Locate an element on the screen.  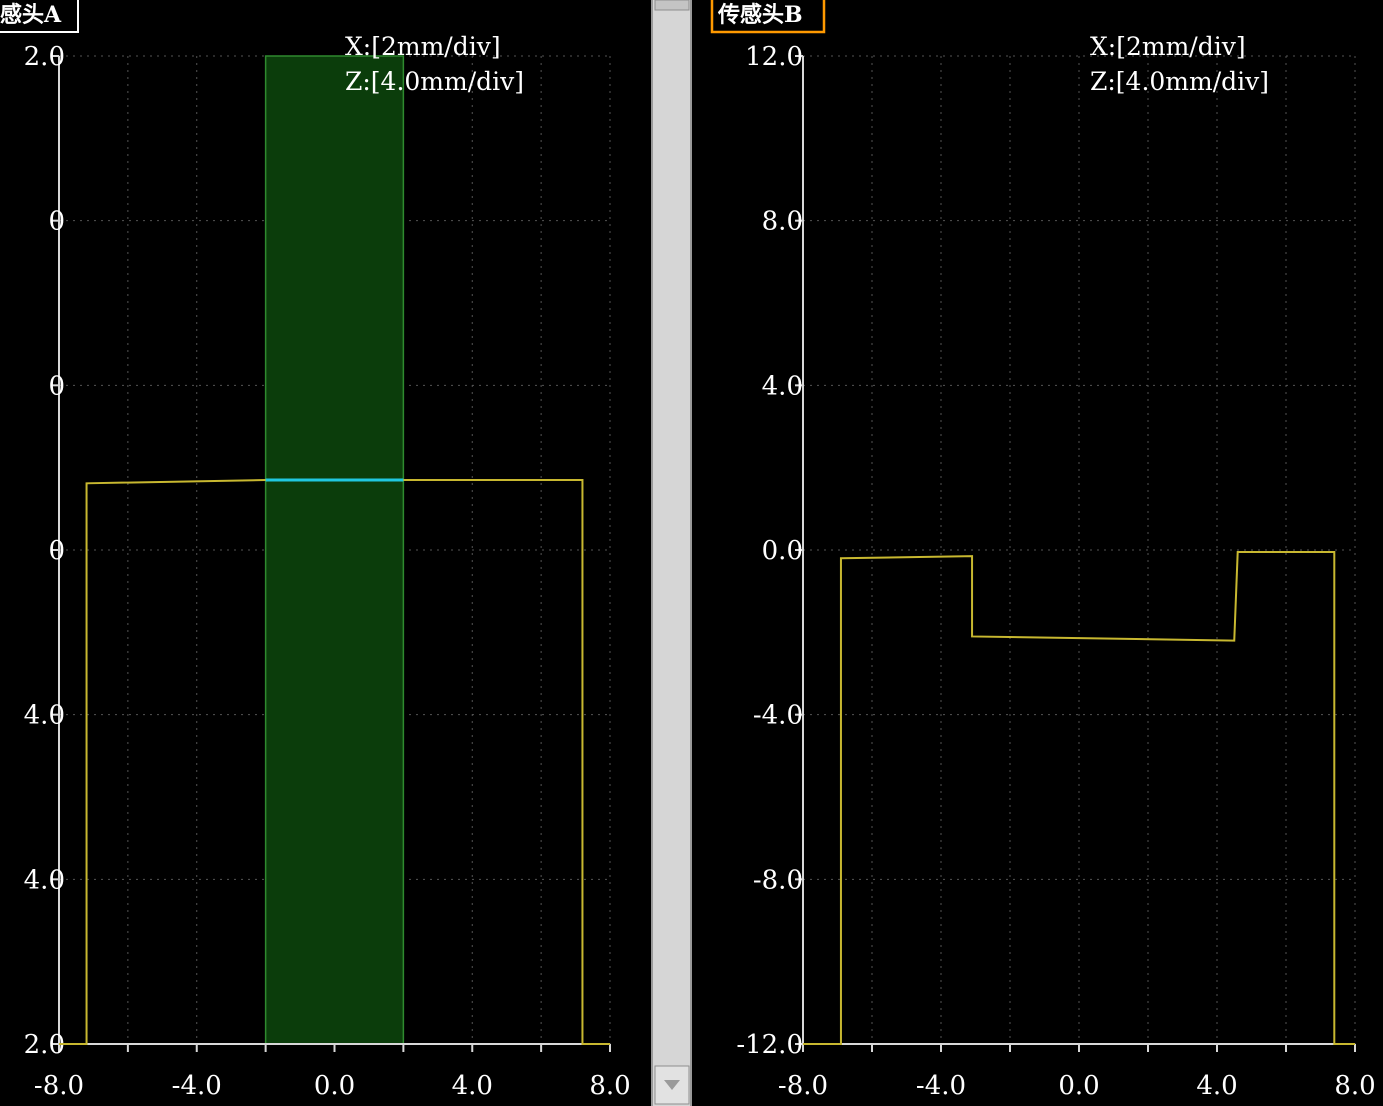
y-tick-label: -12.0 is located at coordinates (769, 1045).